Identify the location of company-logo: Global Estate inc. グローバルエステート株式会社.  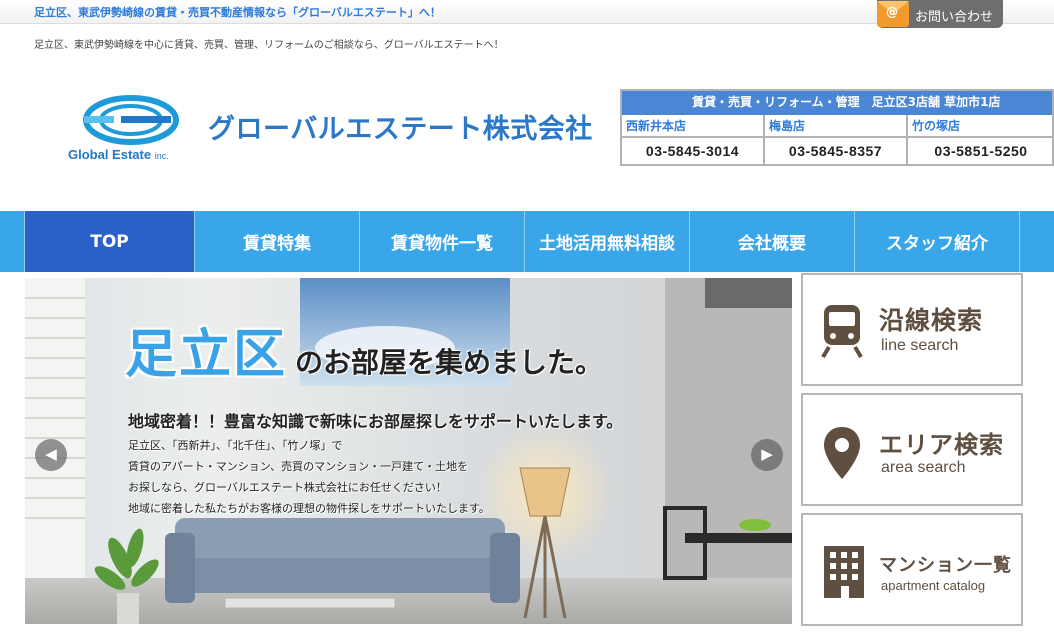
(338, 131).